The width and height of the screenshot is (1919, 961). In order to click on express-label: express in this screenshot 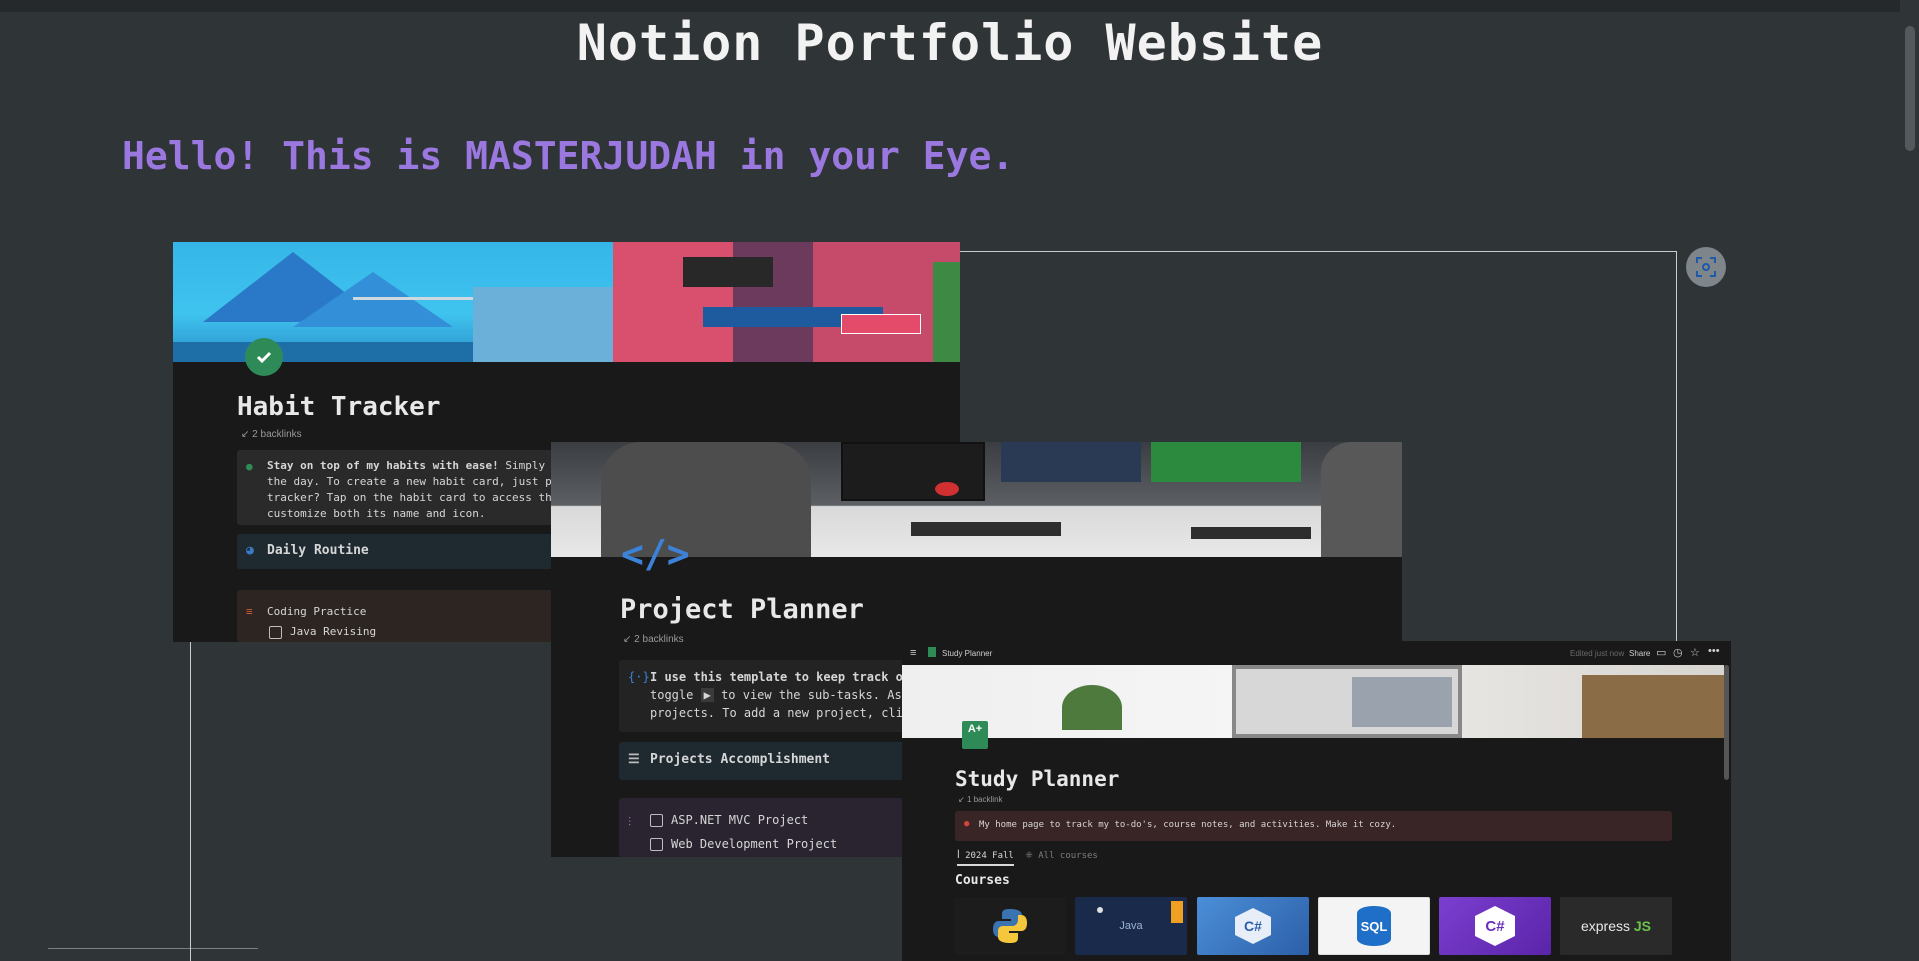, I will do `click(1605, 926)`.